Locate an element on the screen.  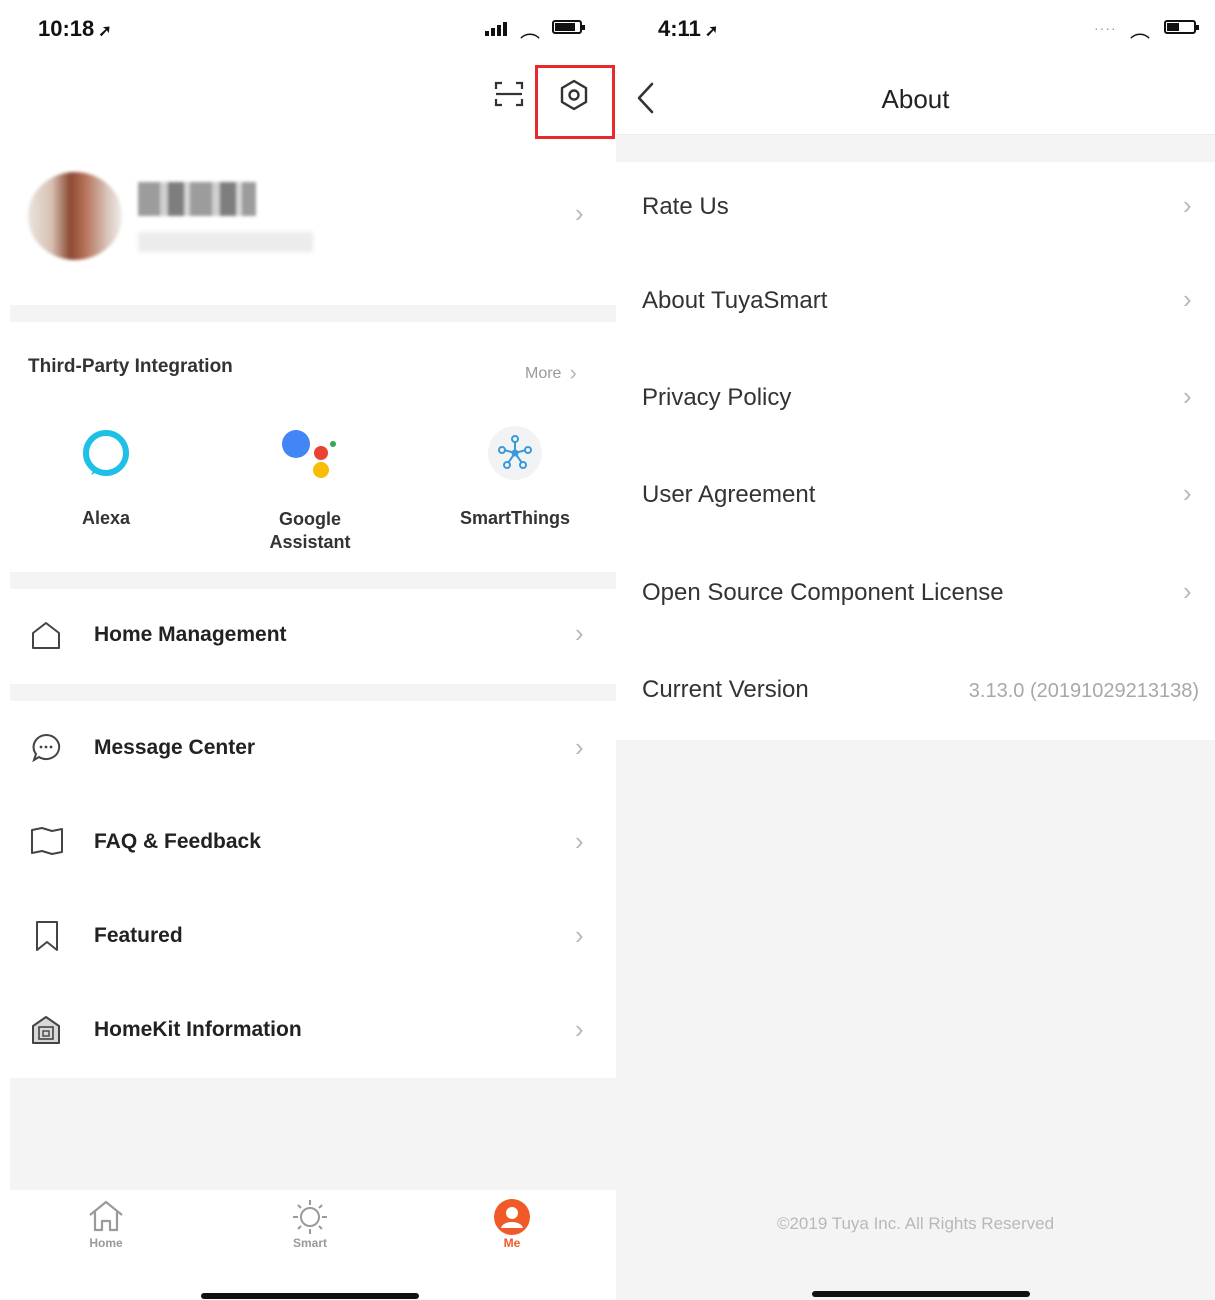
list-item-open-source-license: Open Source Component License › is located at coordinates (915, 595).